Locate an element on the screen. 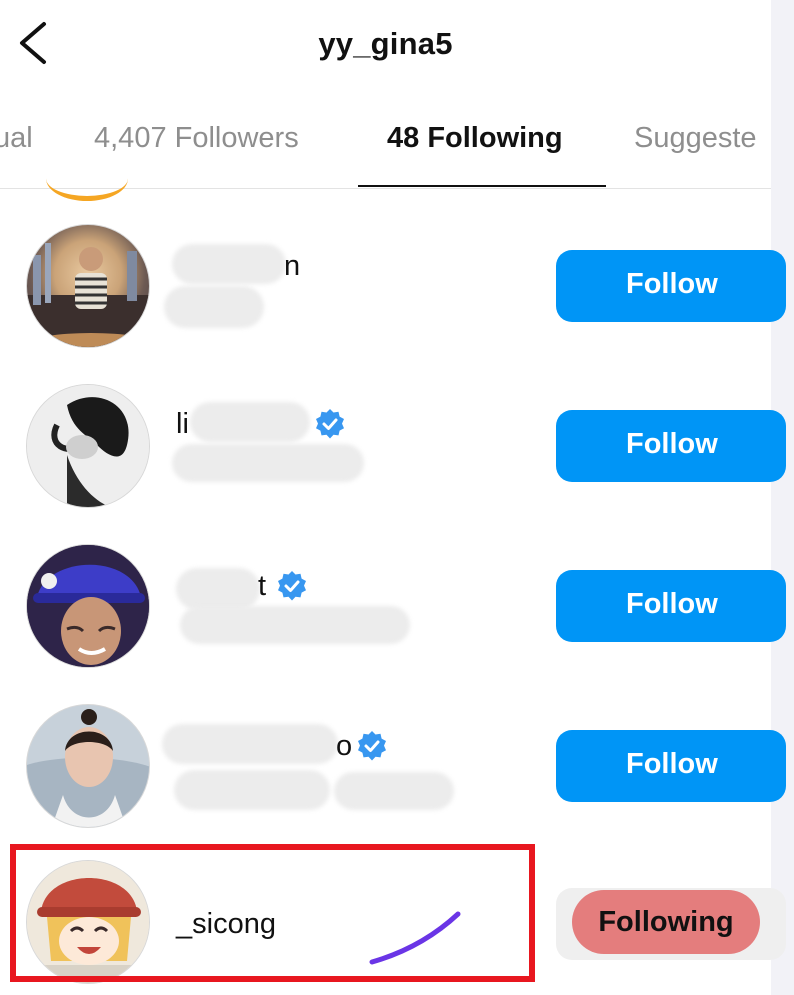  username: o is located at coordinates (344, 746).